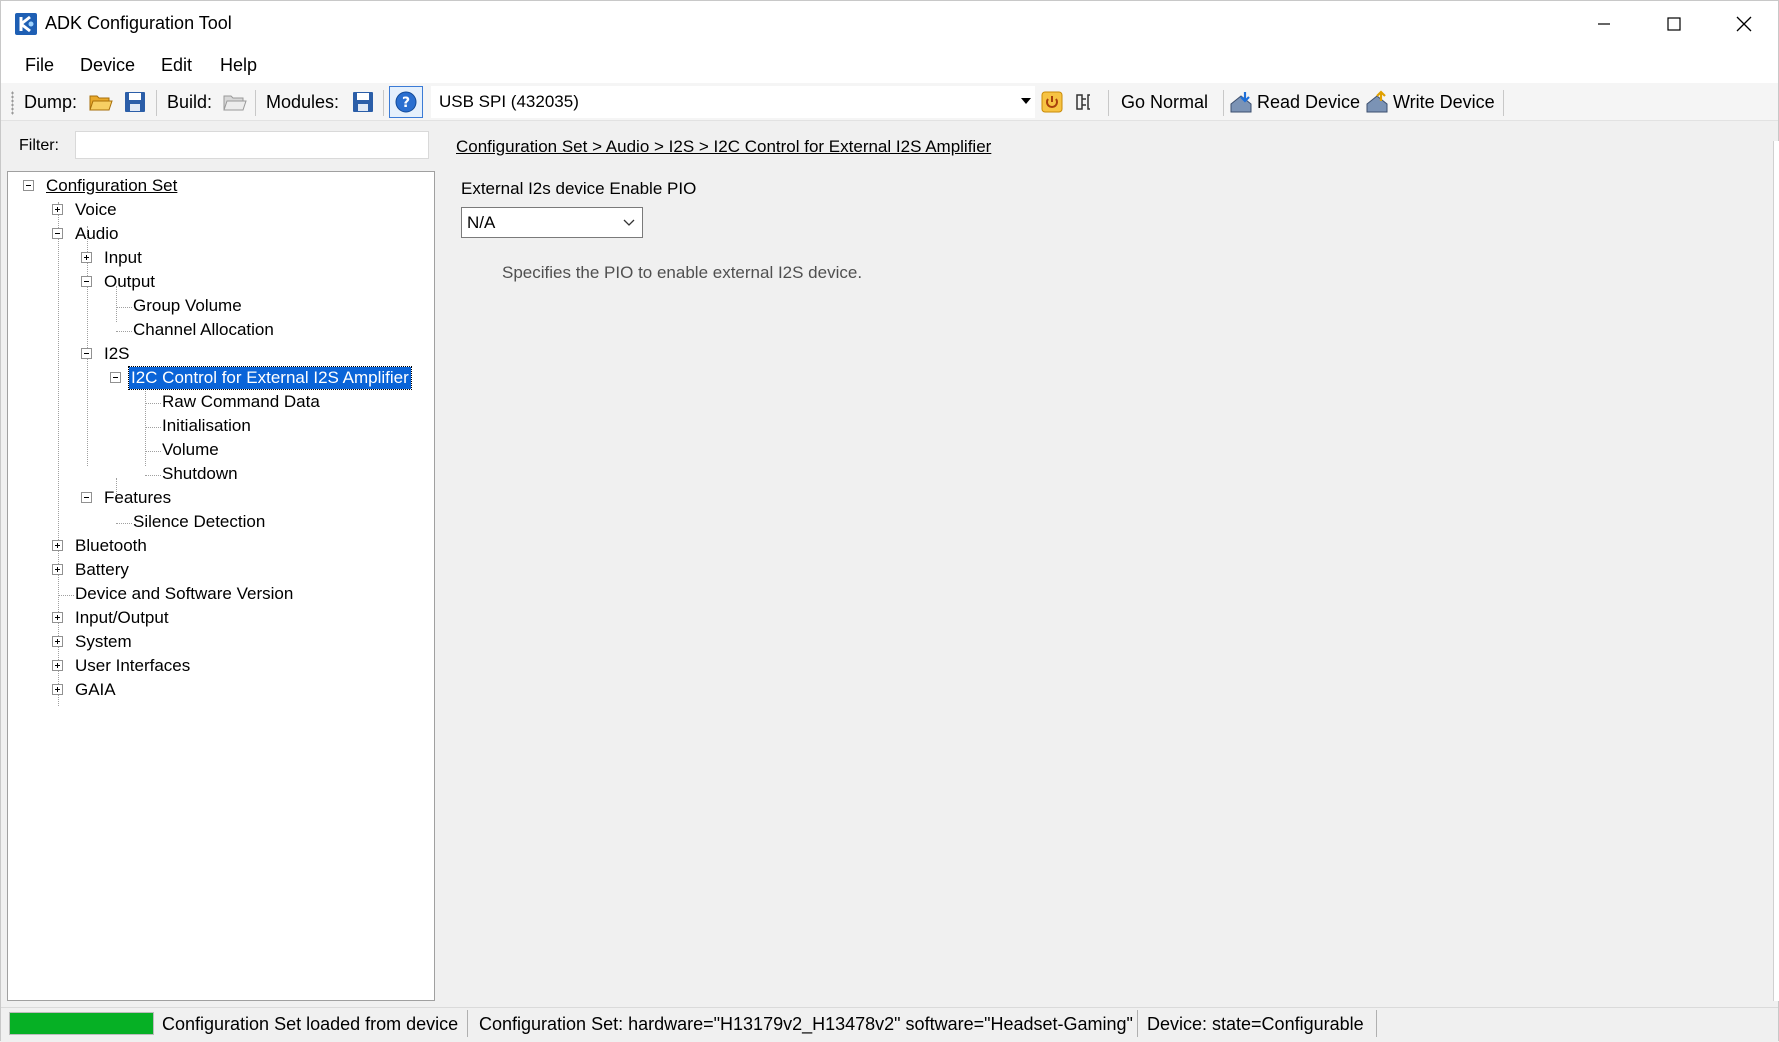  Describe the element at coordinates (1744, 24) in the screenshot. I see `close-button` at that location.